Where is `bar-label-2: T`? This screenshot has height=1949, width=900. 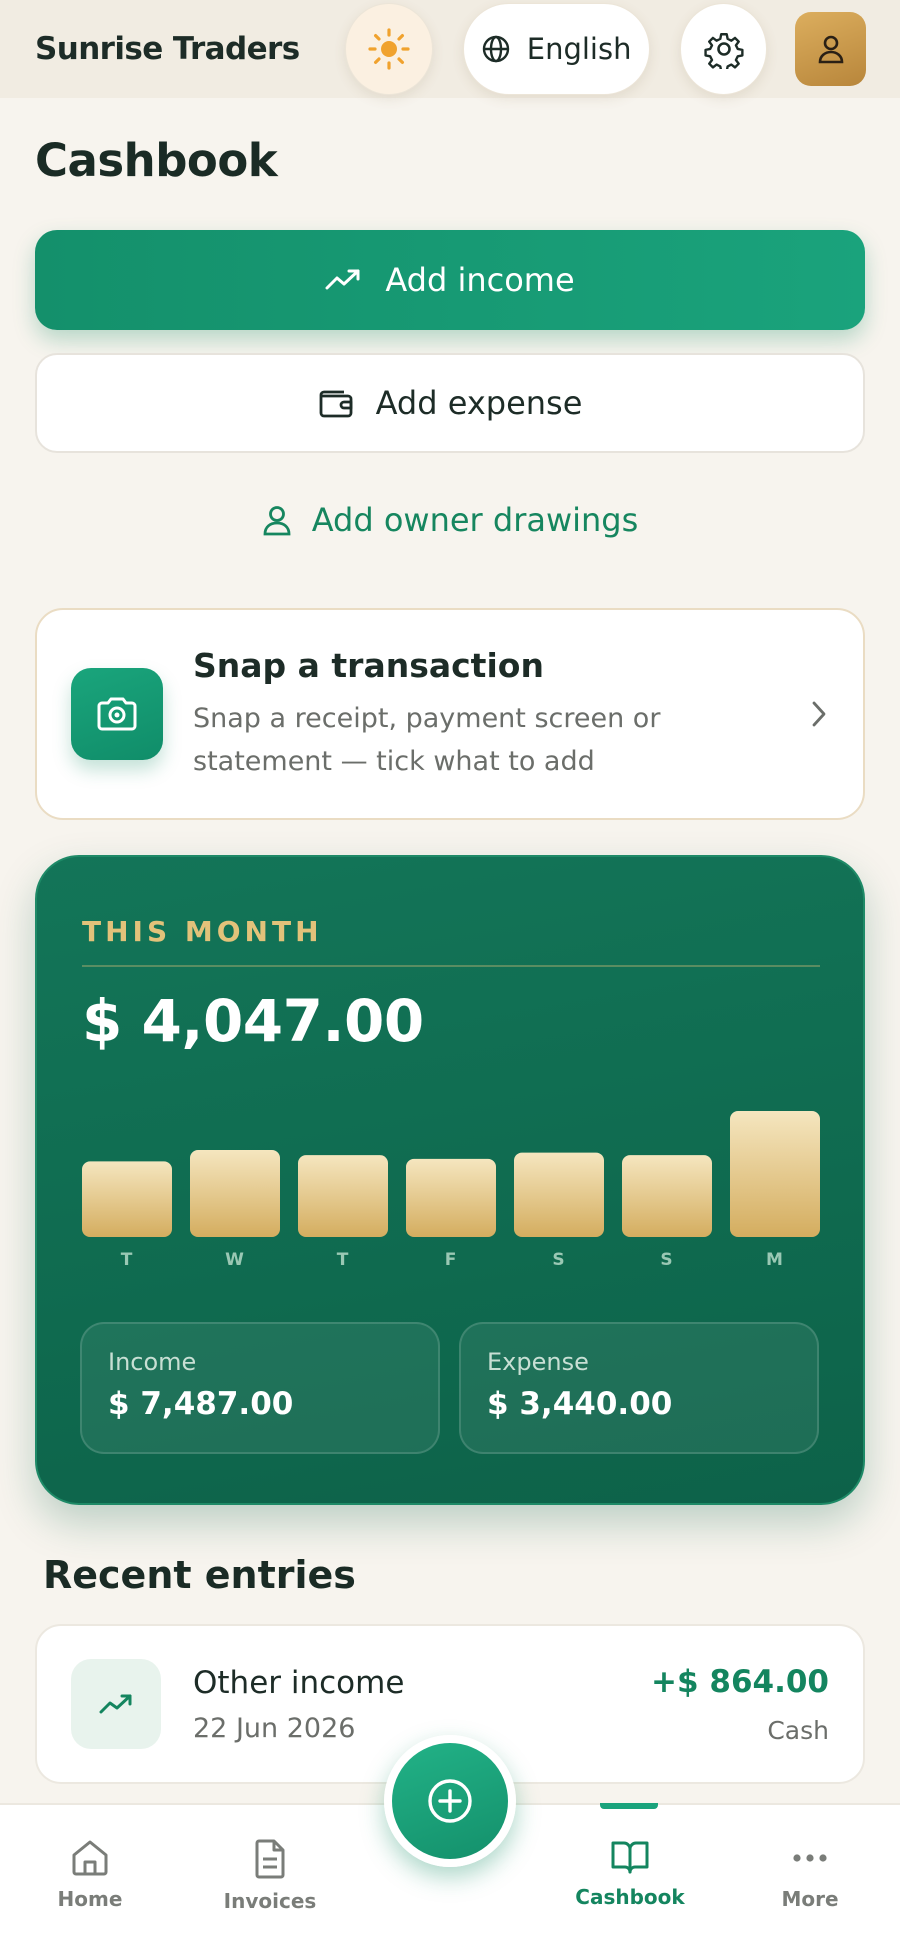
bar-label-2: T is located at coordinates (343, 1260).